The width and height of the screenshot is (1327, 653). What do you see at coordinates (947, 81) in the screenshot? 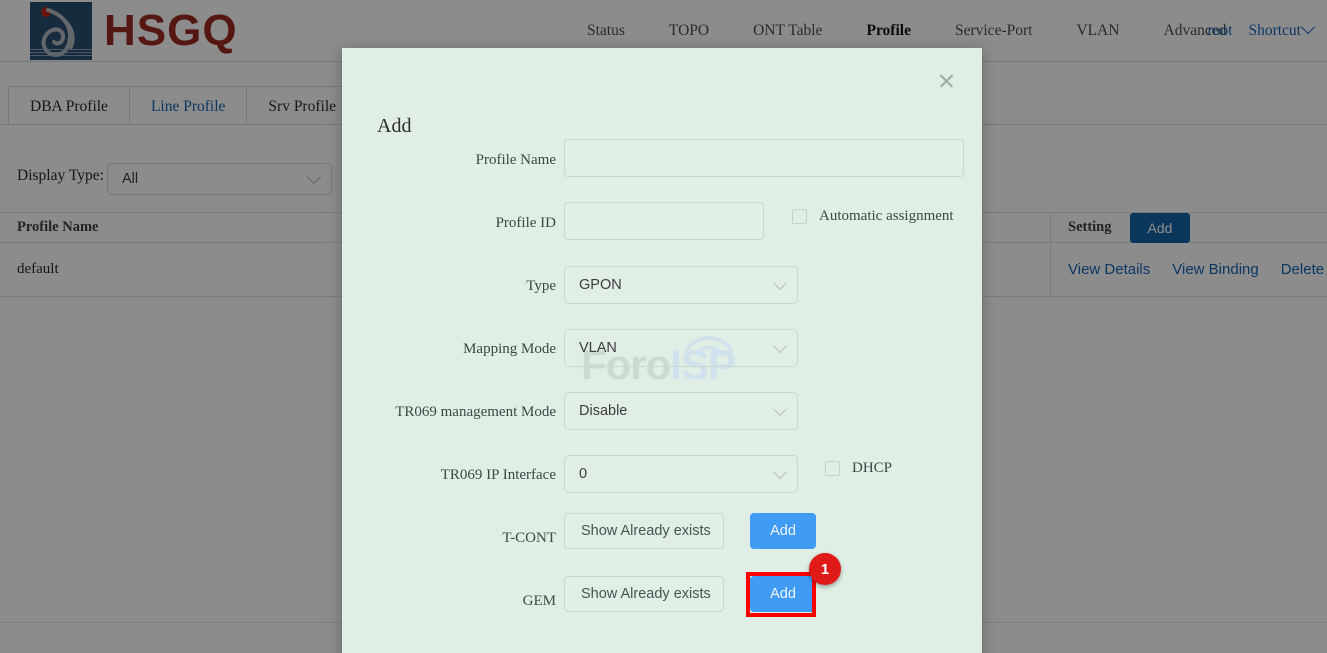
I see `close-icon` at bounding box center [947, 81].